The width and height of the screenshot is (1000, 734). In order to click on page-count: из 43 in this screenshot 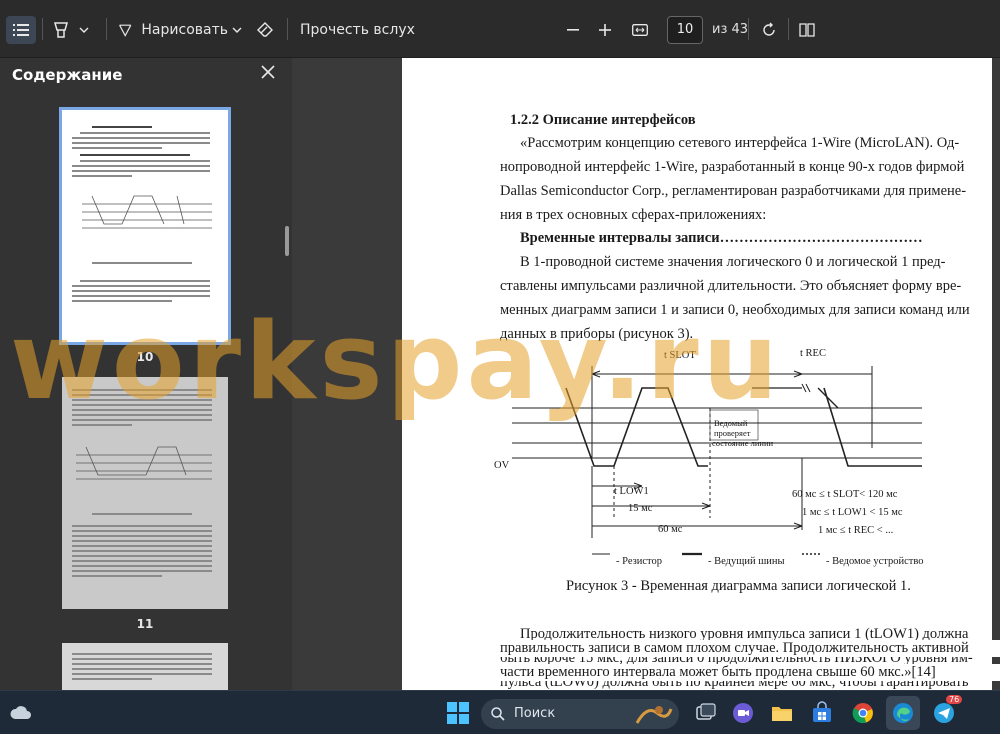, I will do `click(730, 29)`.